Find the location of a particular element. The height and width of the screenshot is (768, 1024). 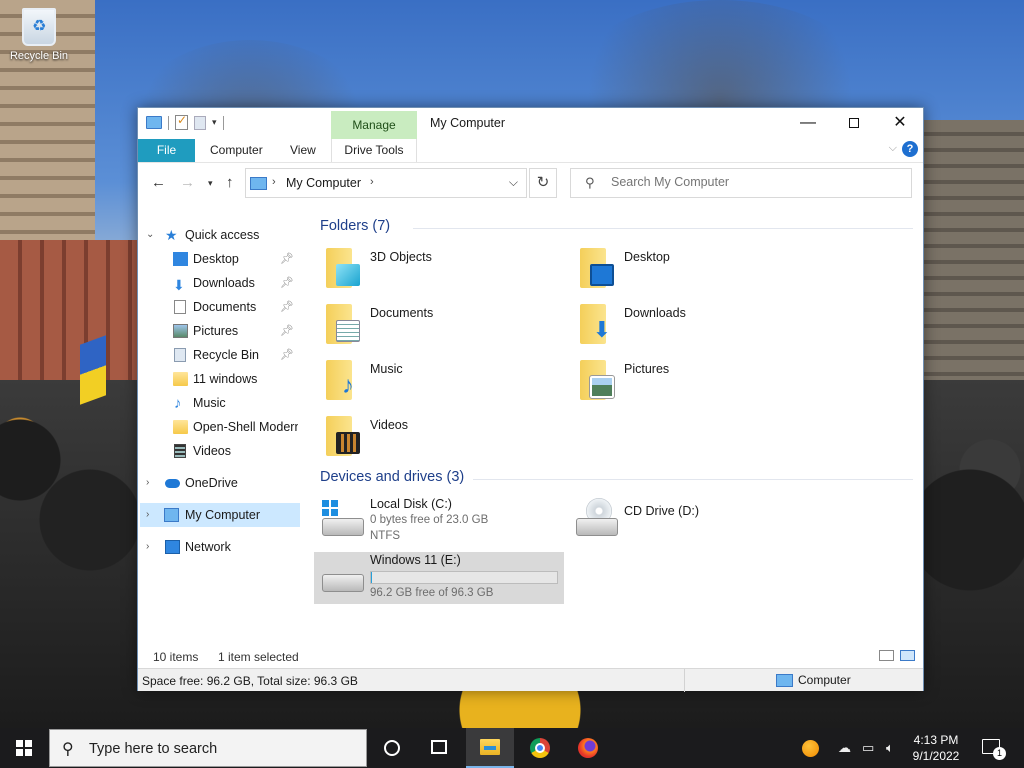

sidebar-item-label: Documents is located at coordinates (225, 307).